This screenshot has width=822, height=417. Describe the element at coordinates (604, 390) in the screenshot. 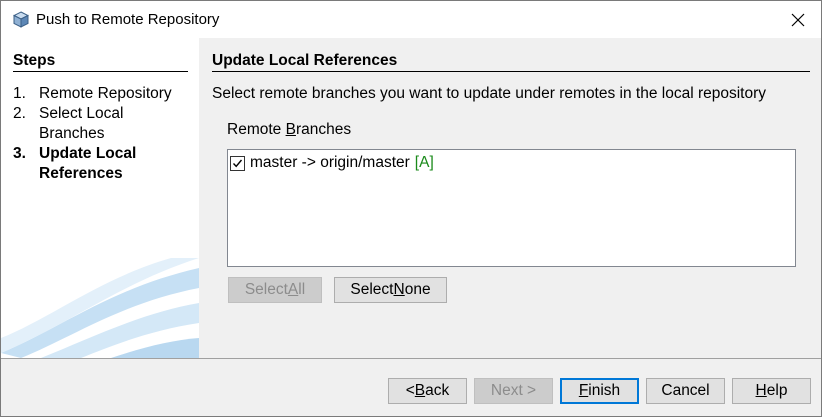

I see `button-text: inish` at that location.